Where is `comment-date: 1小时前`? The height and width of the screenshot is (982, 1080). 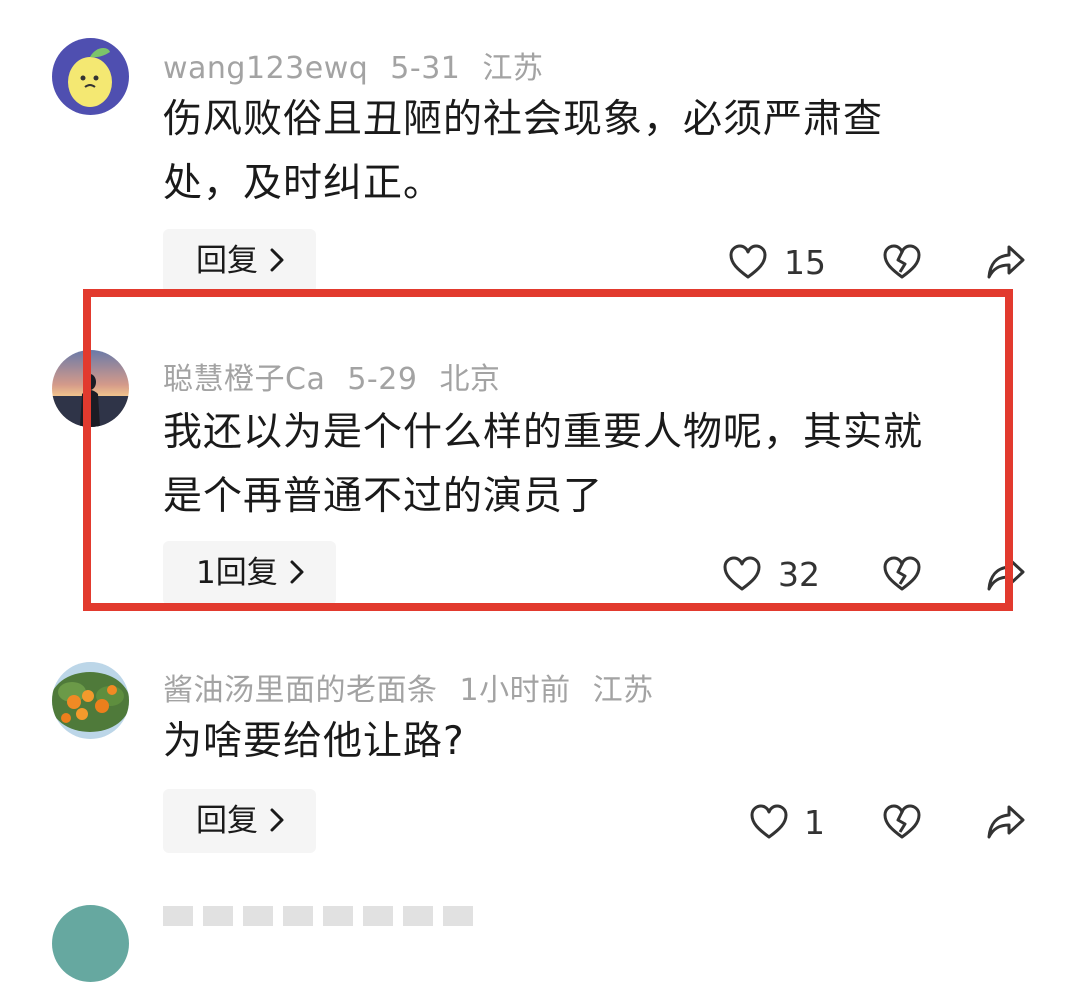 comment-date: 1小时前 is located at coordinates (515, 690).